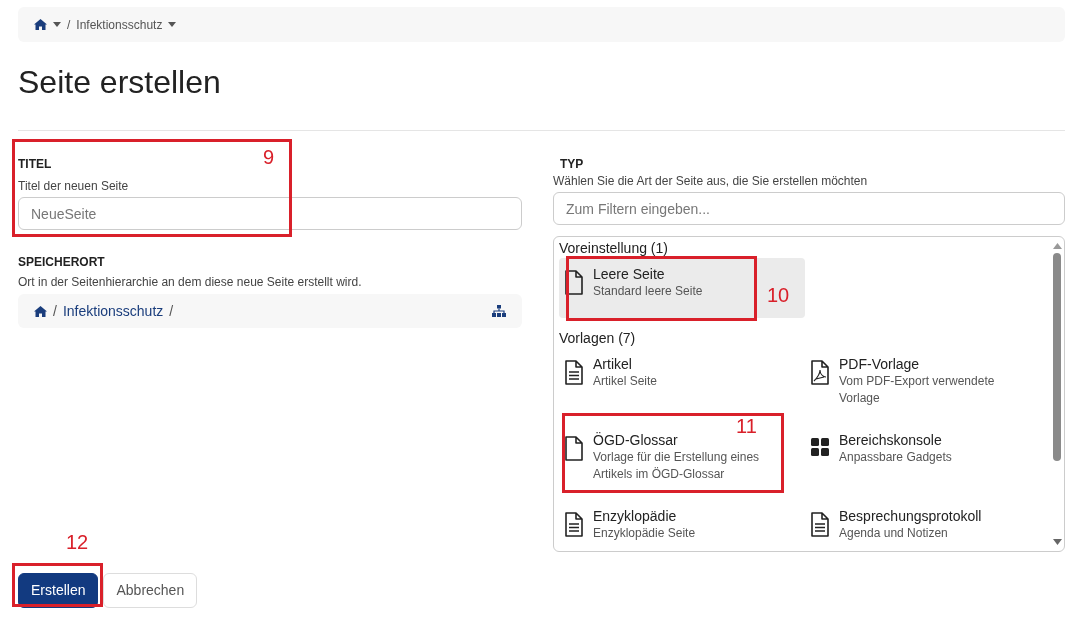  Describe the element at coordinates (113, 311) in the screenshot. I see `location-link: Infektionsschutz` at that location.